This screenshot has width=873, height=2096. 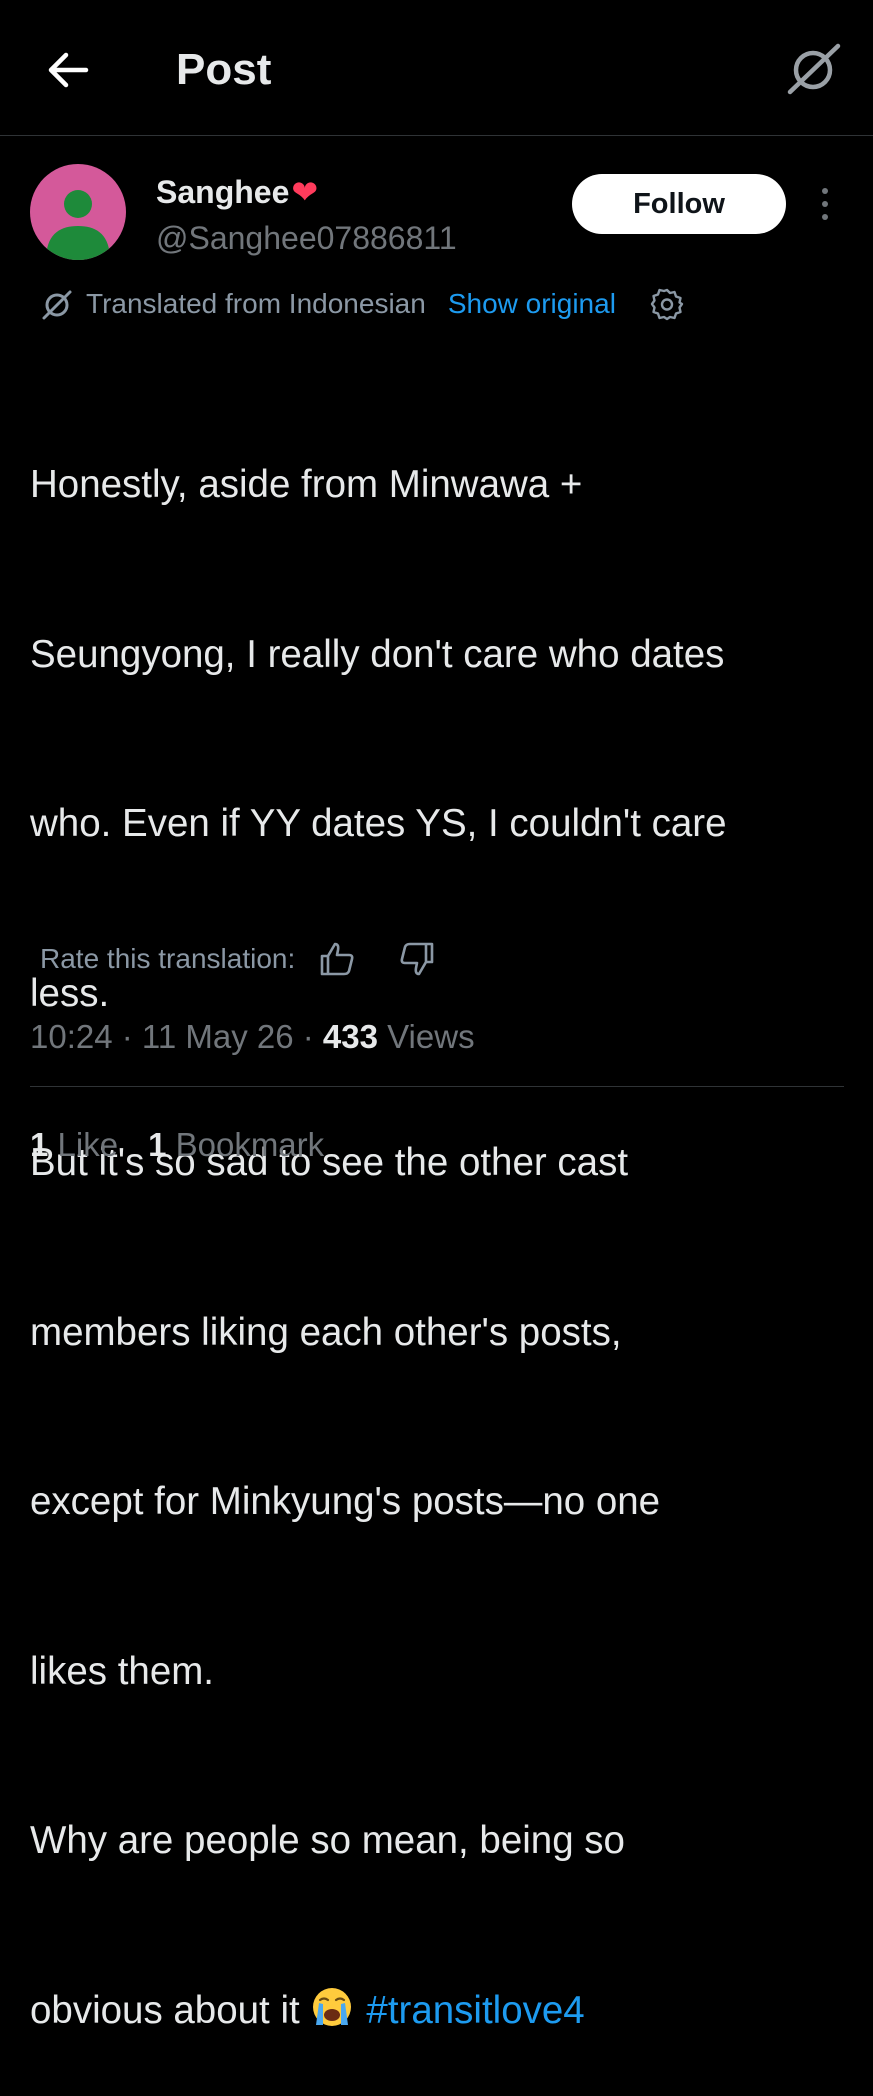 I want to click on arrow-left-icon, so click(x=68, y=70).